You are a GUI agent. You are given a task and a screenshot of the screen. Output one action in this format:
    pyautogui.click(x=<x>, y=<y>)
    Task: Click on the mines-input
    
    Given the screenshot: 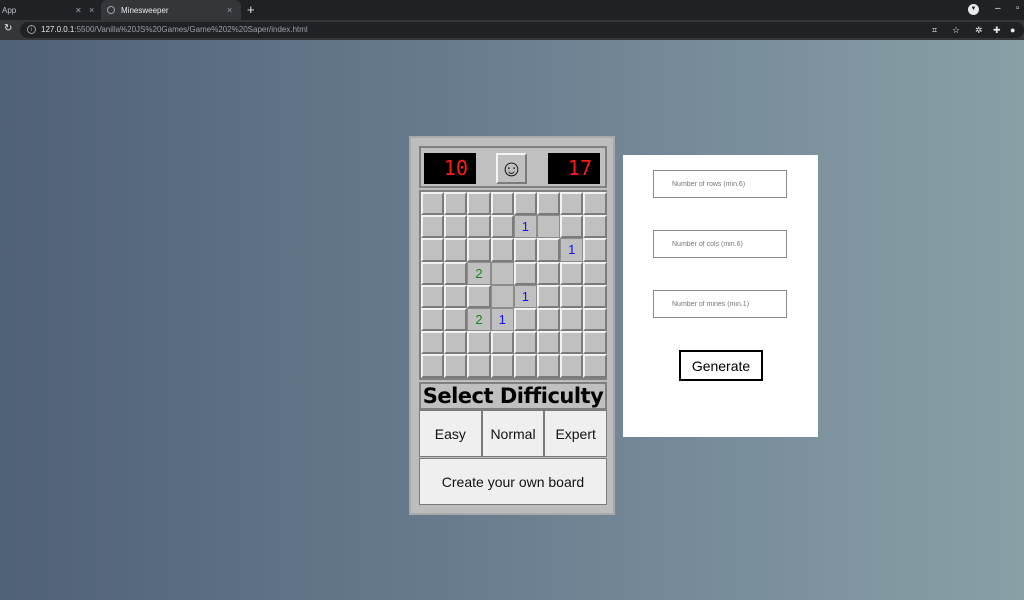 What is the action you would take?
    pyautogui.click(x=720, y=304)
    